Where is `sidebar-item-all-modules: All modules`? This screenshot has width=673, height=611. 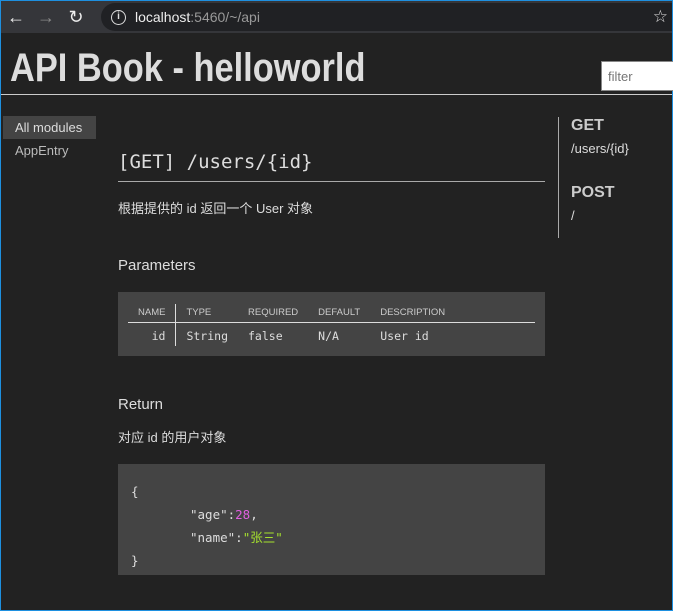 sidebar-item-all-modules: All modules is located at coordinates (49, 127).